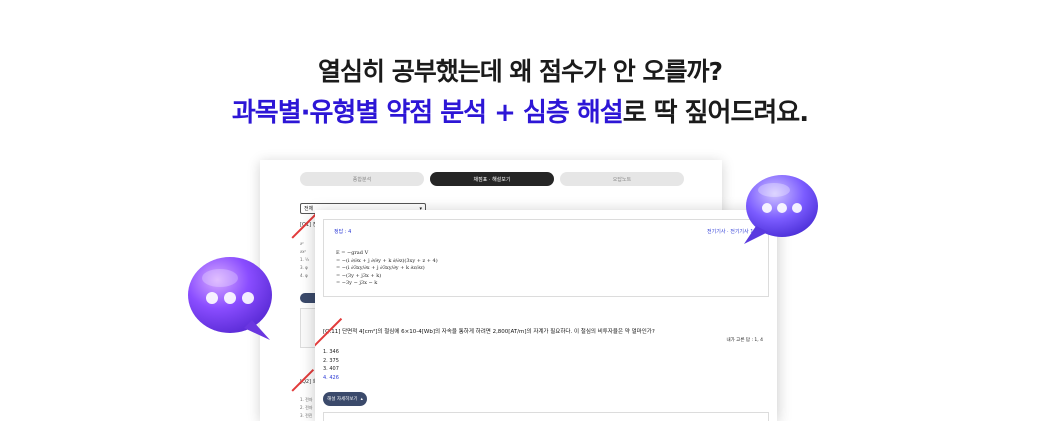 This screenshot has width=1040, height=421. What do you see at coordinates (331, 352) in the screenshot?
I see `choice-item: 1. 346` at bounding box center [331, 352].